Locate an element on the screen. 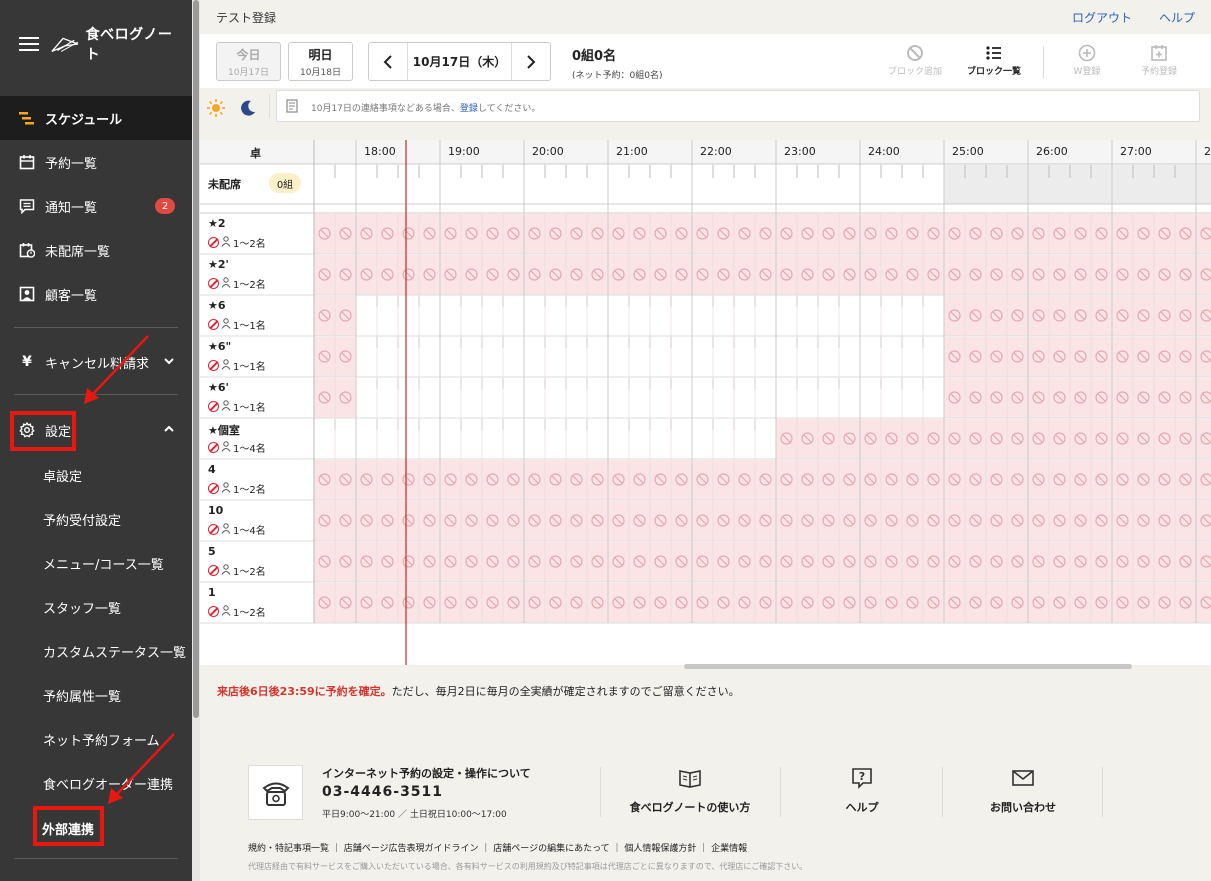 This screenshot has height=881, width=1211. settings-subitem-reservation-acceptance: 予約受付設定 is located at coordinates (82, 519).